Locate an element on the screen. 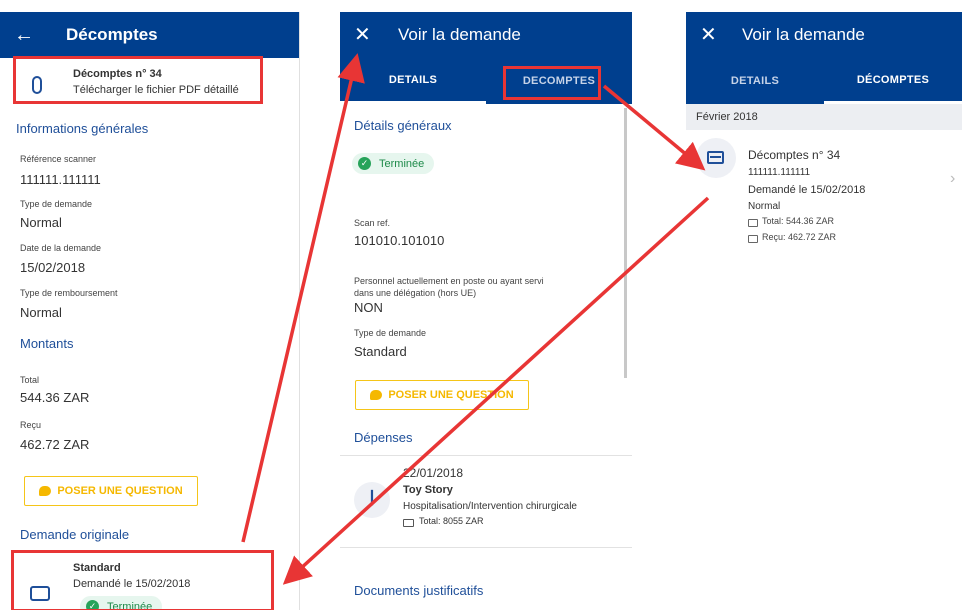 This screenshot has width=962, height=610. field-label: Date de la demande is located at coordinates (61, 248).